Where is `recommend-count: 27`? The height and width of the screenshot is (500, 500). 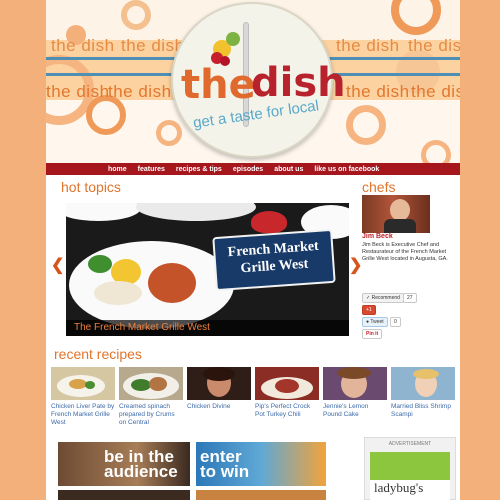 recommend-count: 27 is located at coordinates (410, 298).